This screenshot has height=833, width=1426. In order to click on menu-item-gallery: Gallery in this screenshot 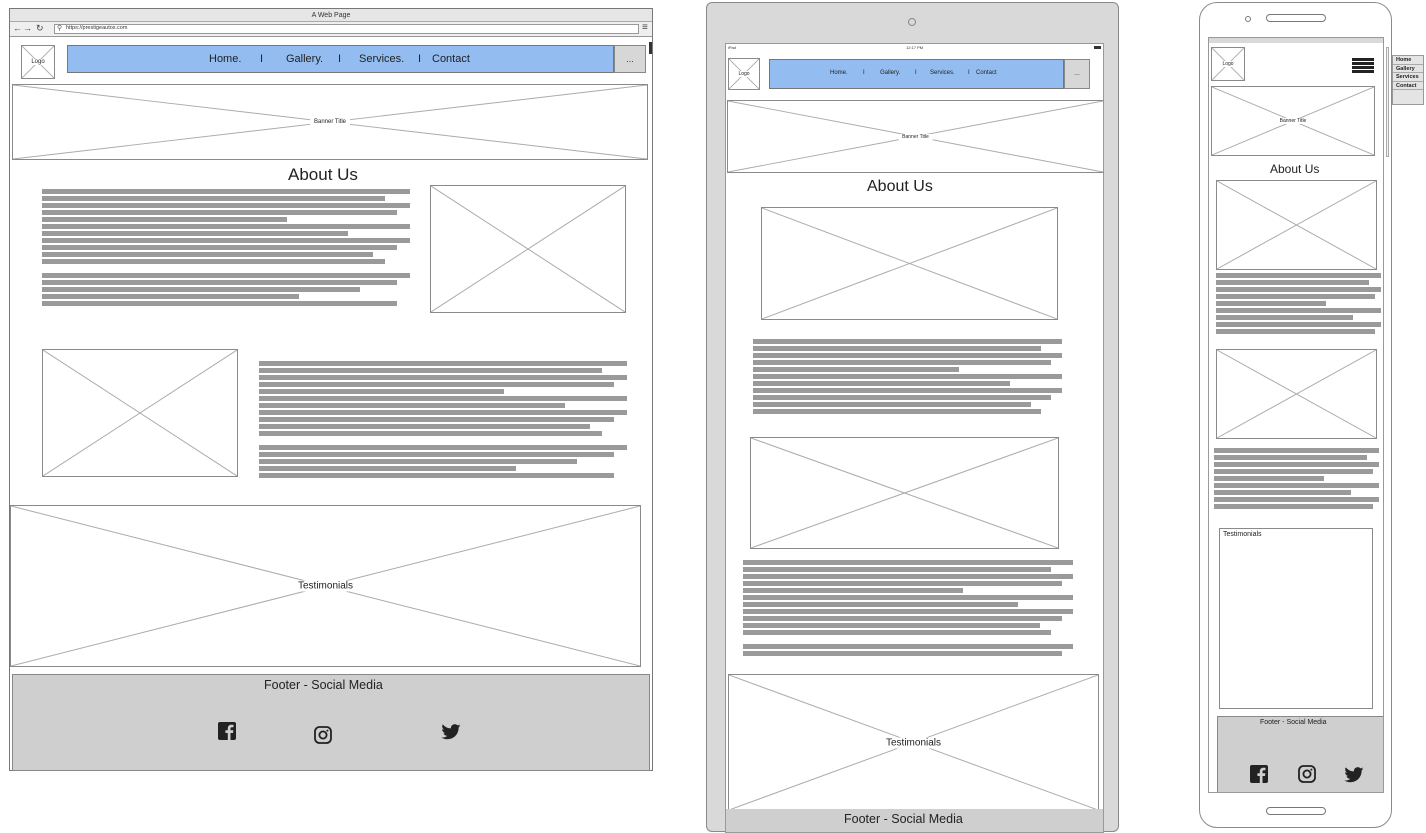, I will do `click(1408, 69)`.